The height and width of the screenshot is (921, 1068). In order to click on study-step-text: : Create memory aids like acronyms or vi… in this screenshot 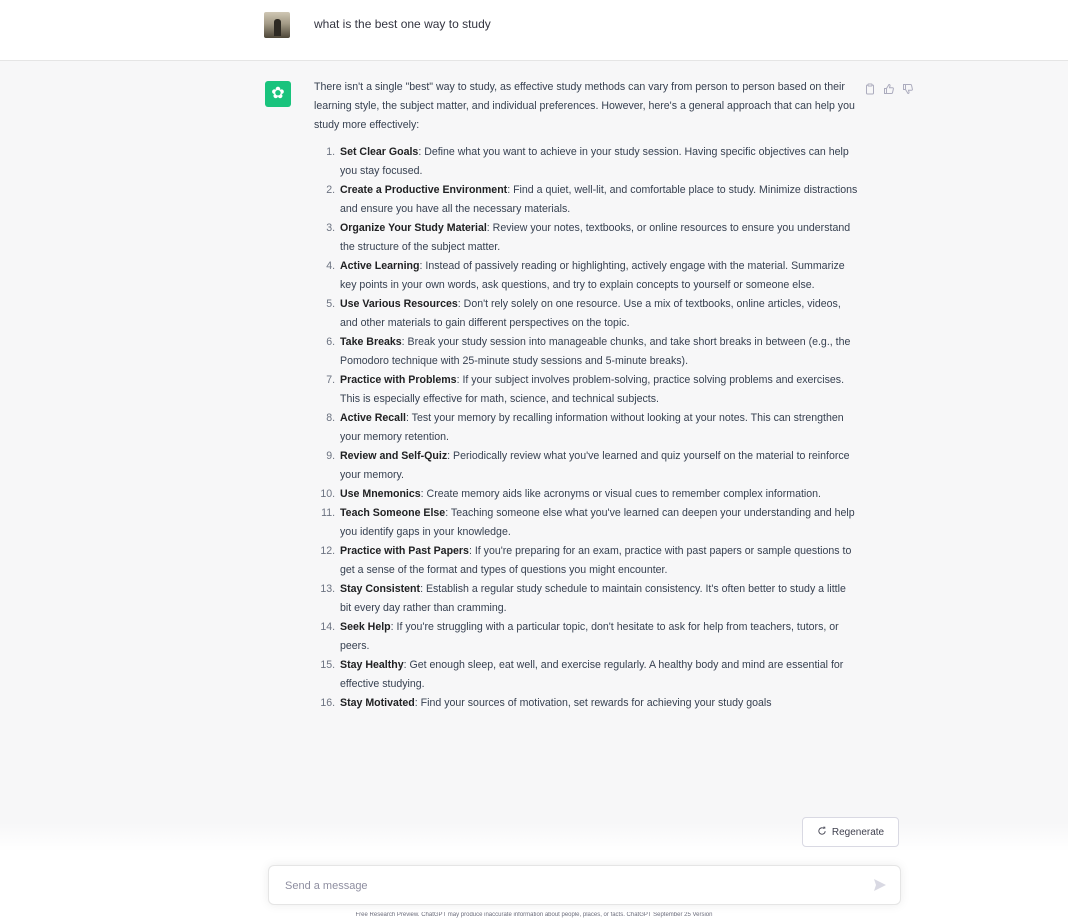, I will do `click(621, 494)`.